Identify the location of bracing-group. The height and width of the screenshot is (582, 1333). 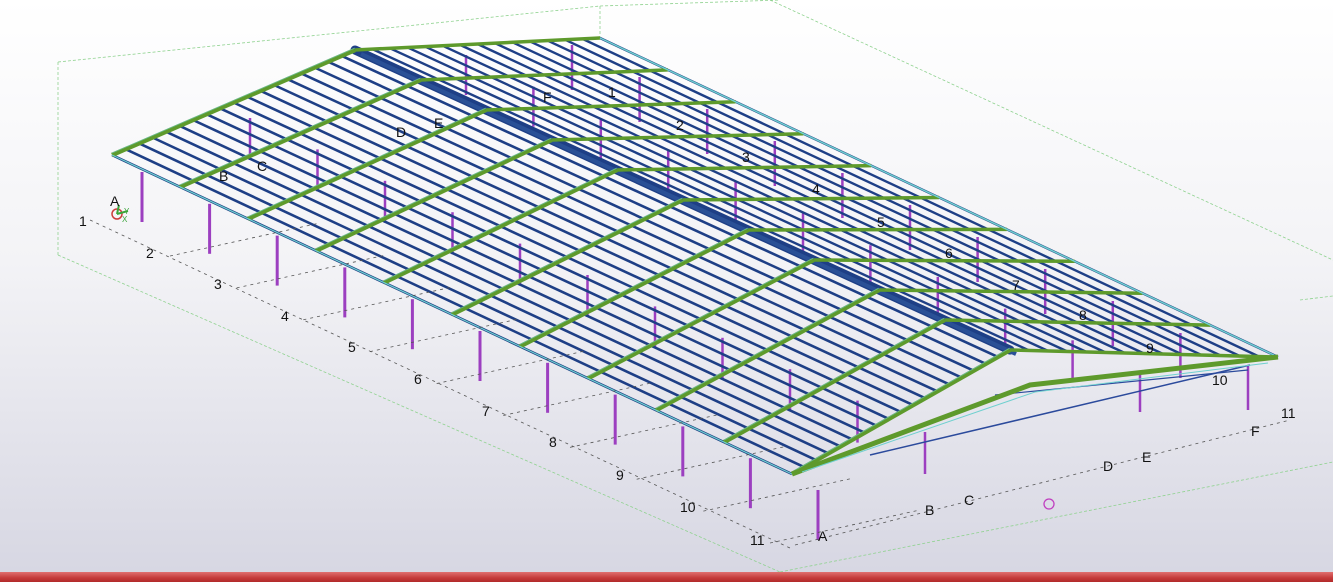
(1060, 410).